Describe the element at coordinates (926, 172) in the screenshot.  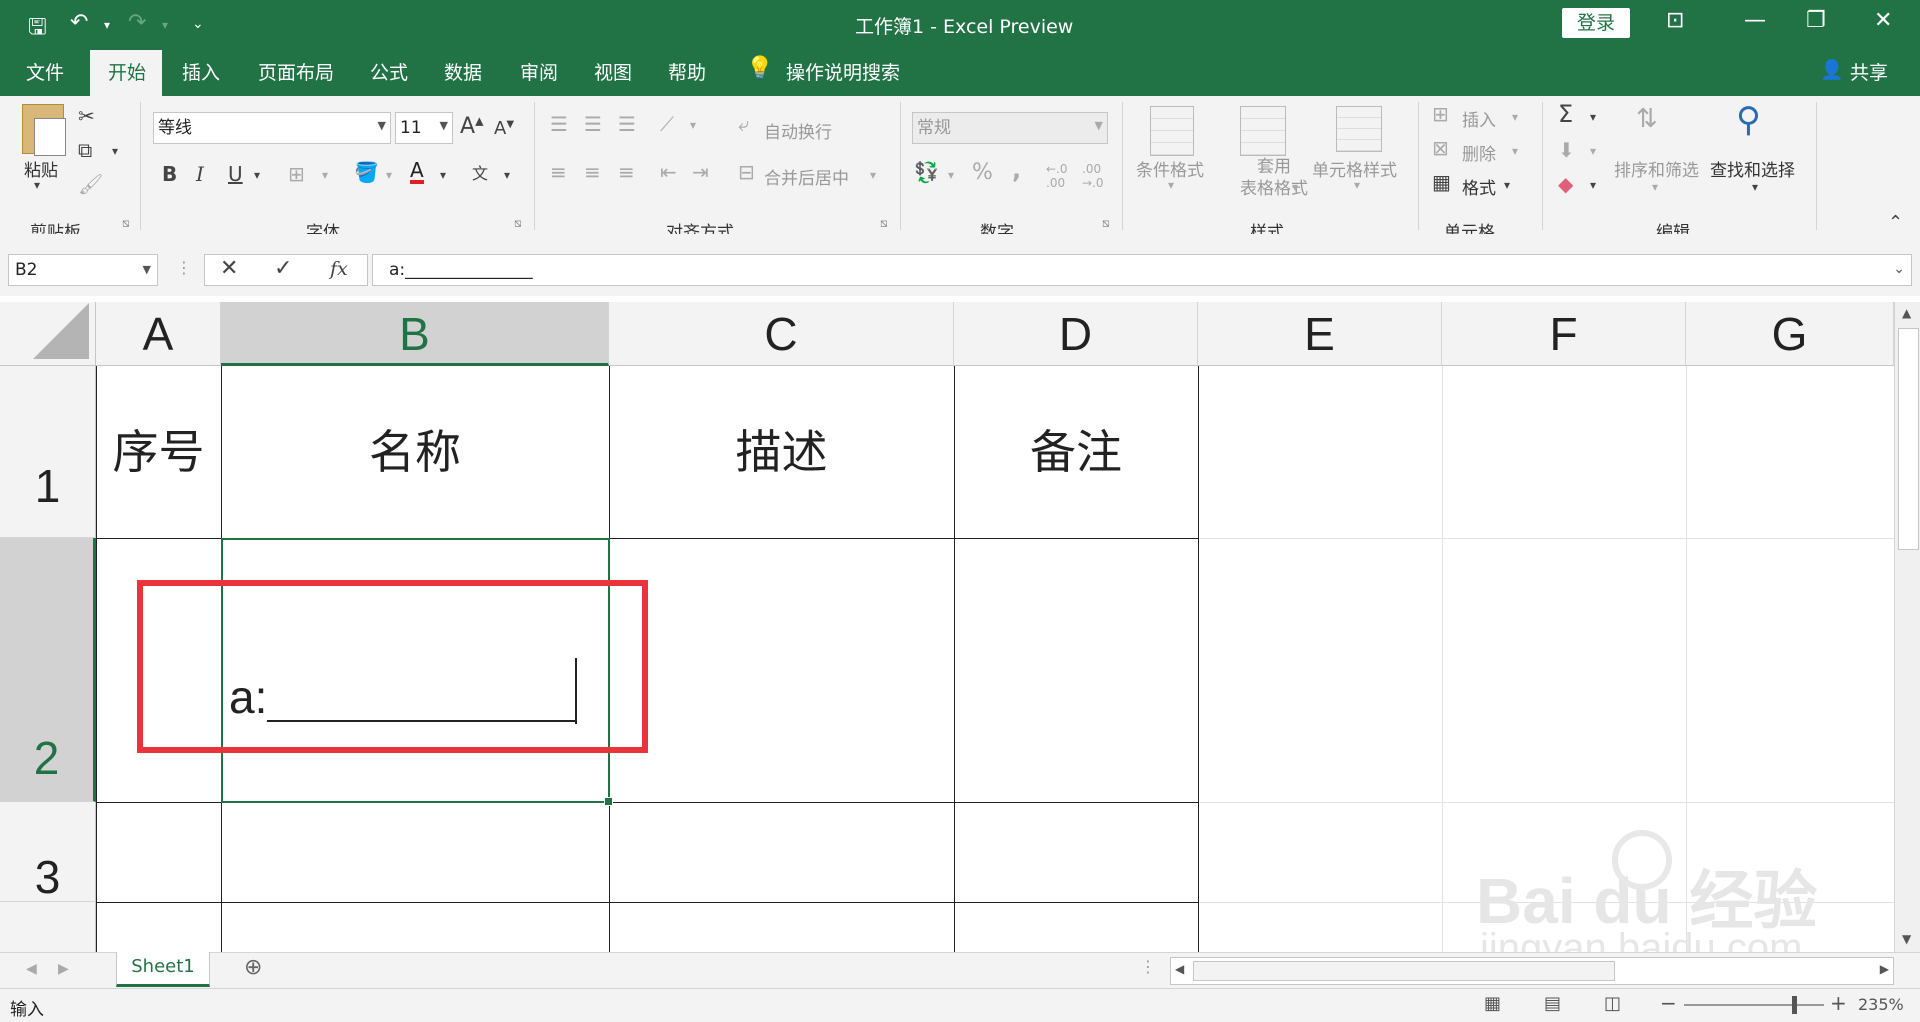
I see `accounting-format-icon: 💱` at that location.